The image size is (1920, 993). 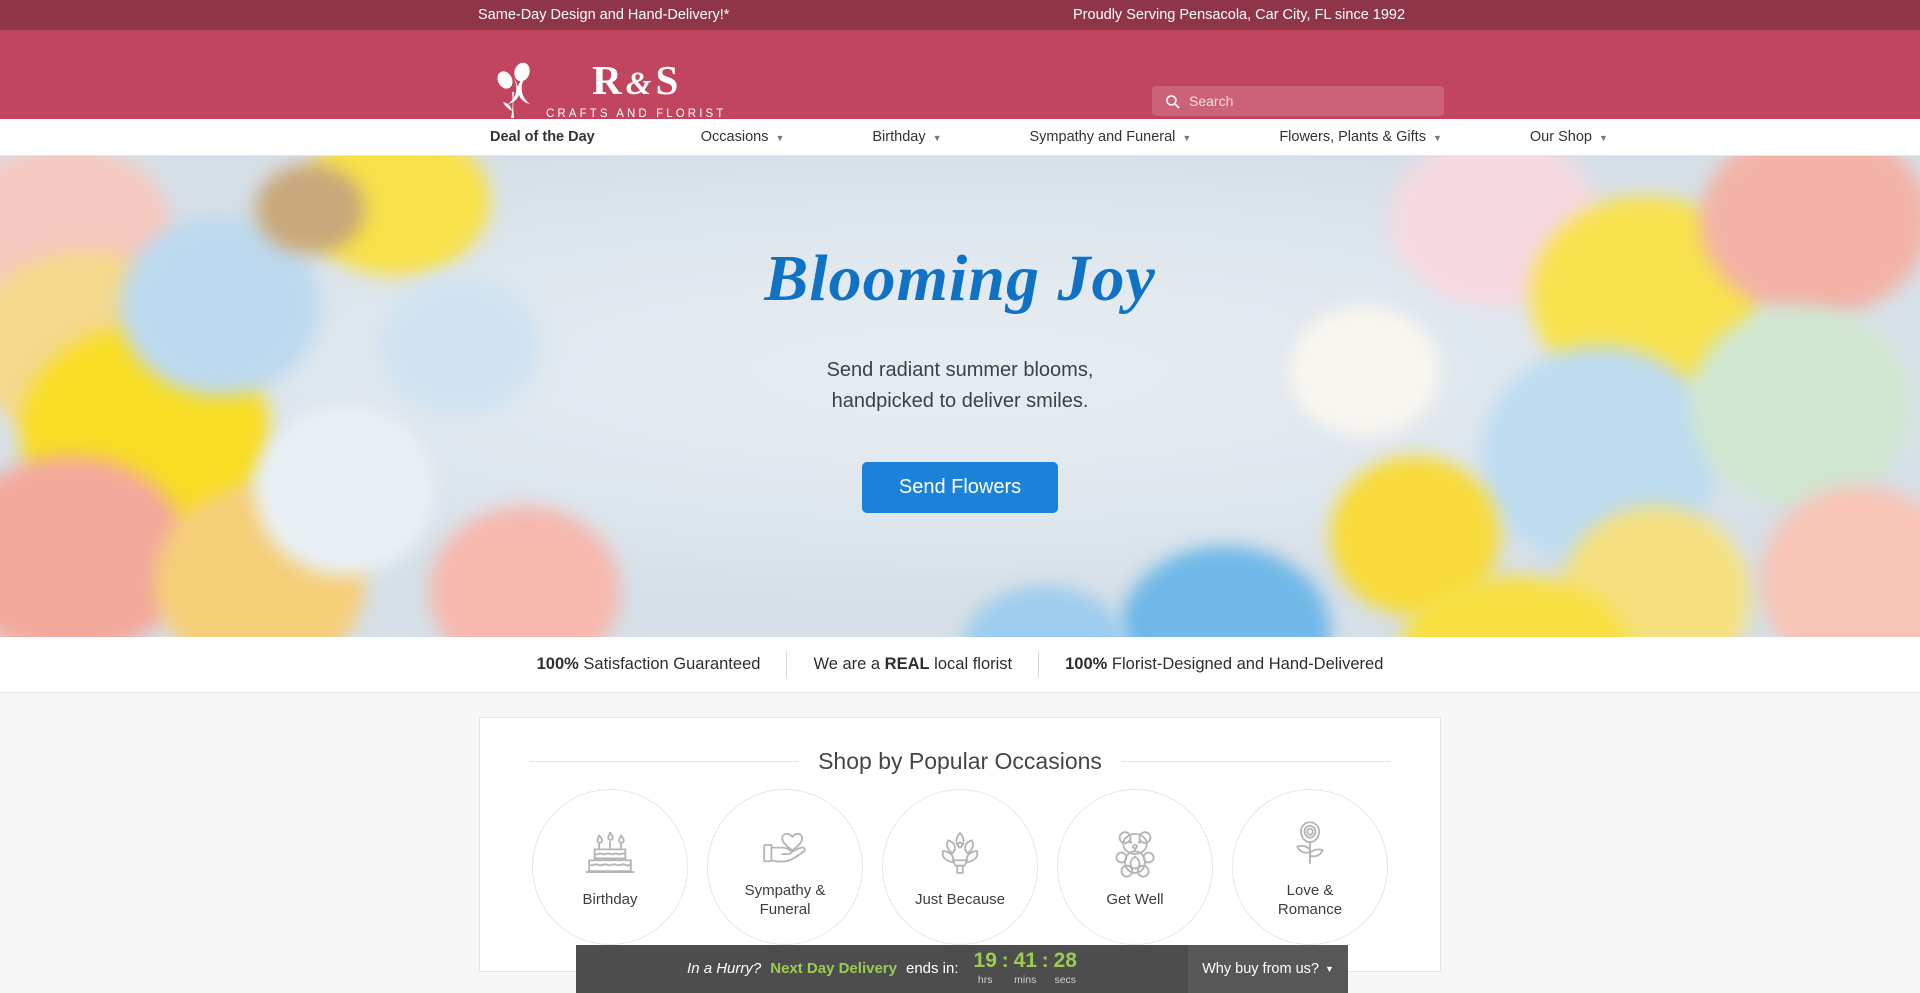 I want to click on countdown-mins-caption: mins, so click(x=1025, y=979).